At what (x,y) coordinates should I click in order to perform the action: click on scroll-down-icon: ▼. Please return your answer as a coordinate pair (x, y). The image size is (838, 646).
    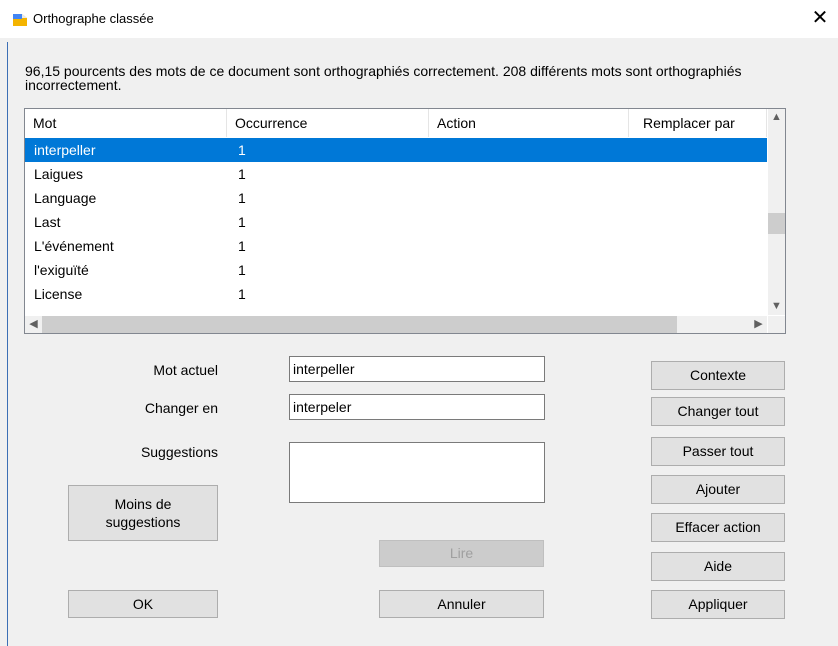
    Looking at the image, I should click on (776, 306).